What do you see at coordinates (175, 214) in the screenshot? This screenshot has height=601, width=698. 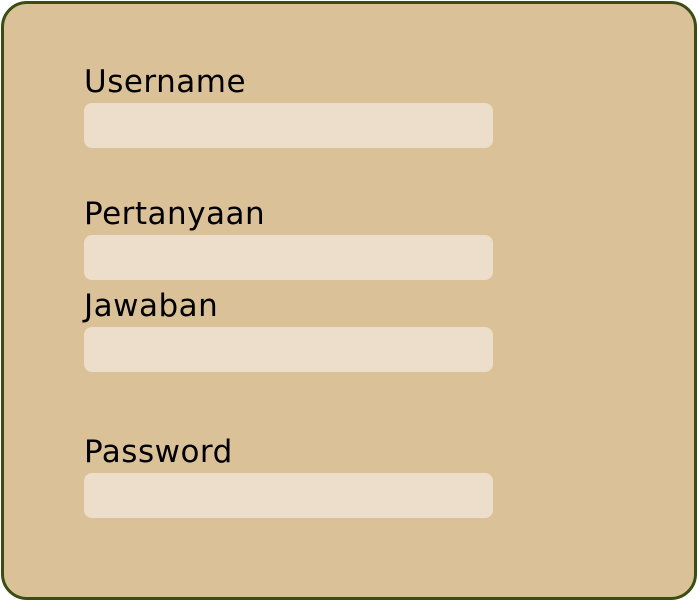 I see `question-label: Pertanyaan` at bounding box center [175, 214].